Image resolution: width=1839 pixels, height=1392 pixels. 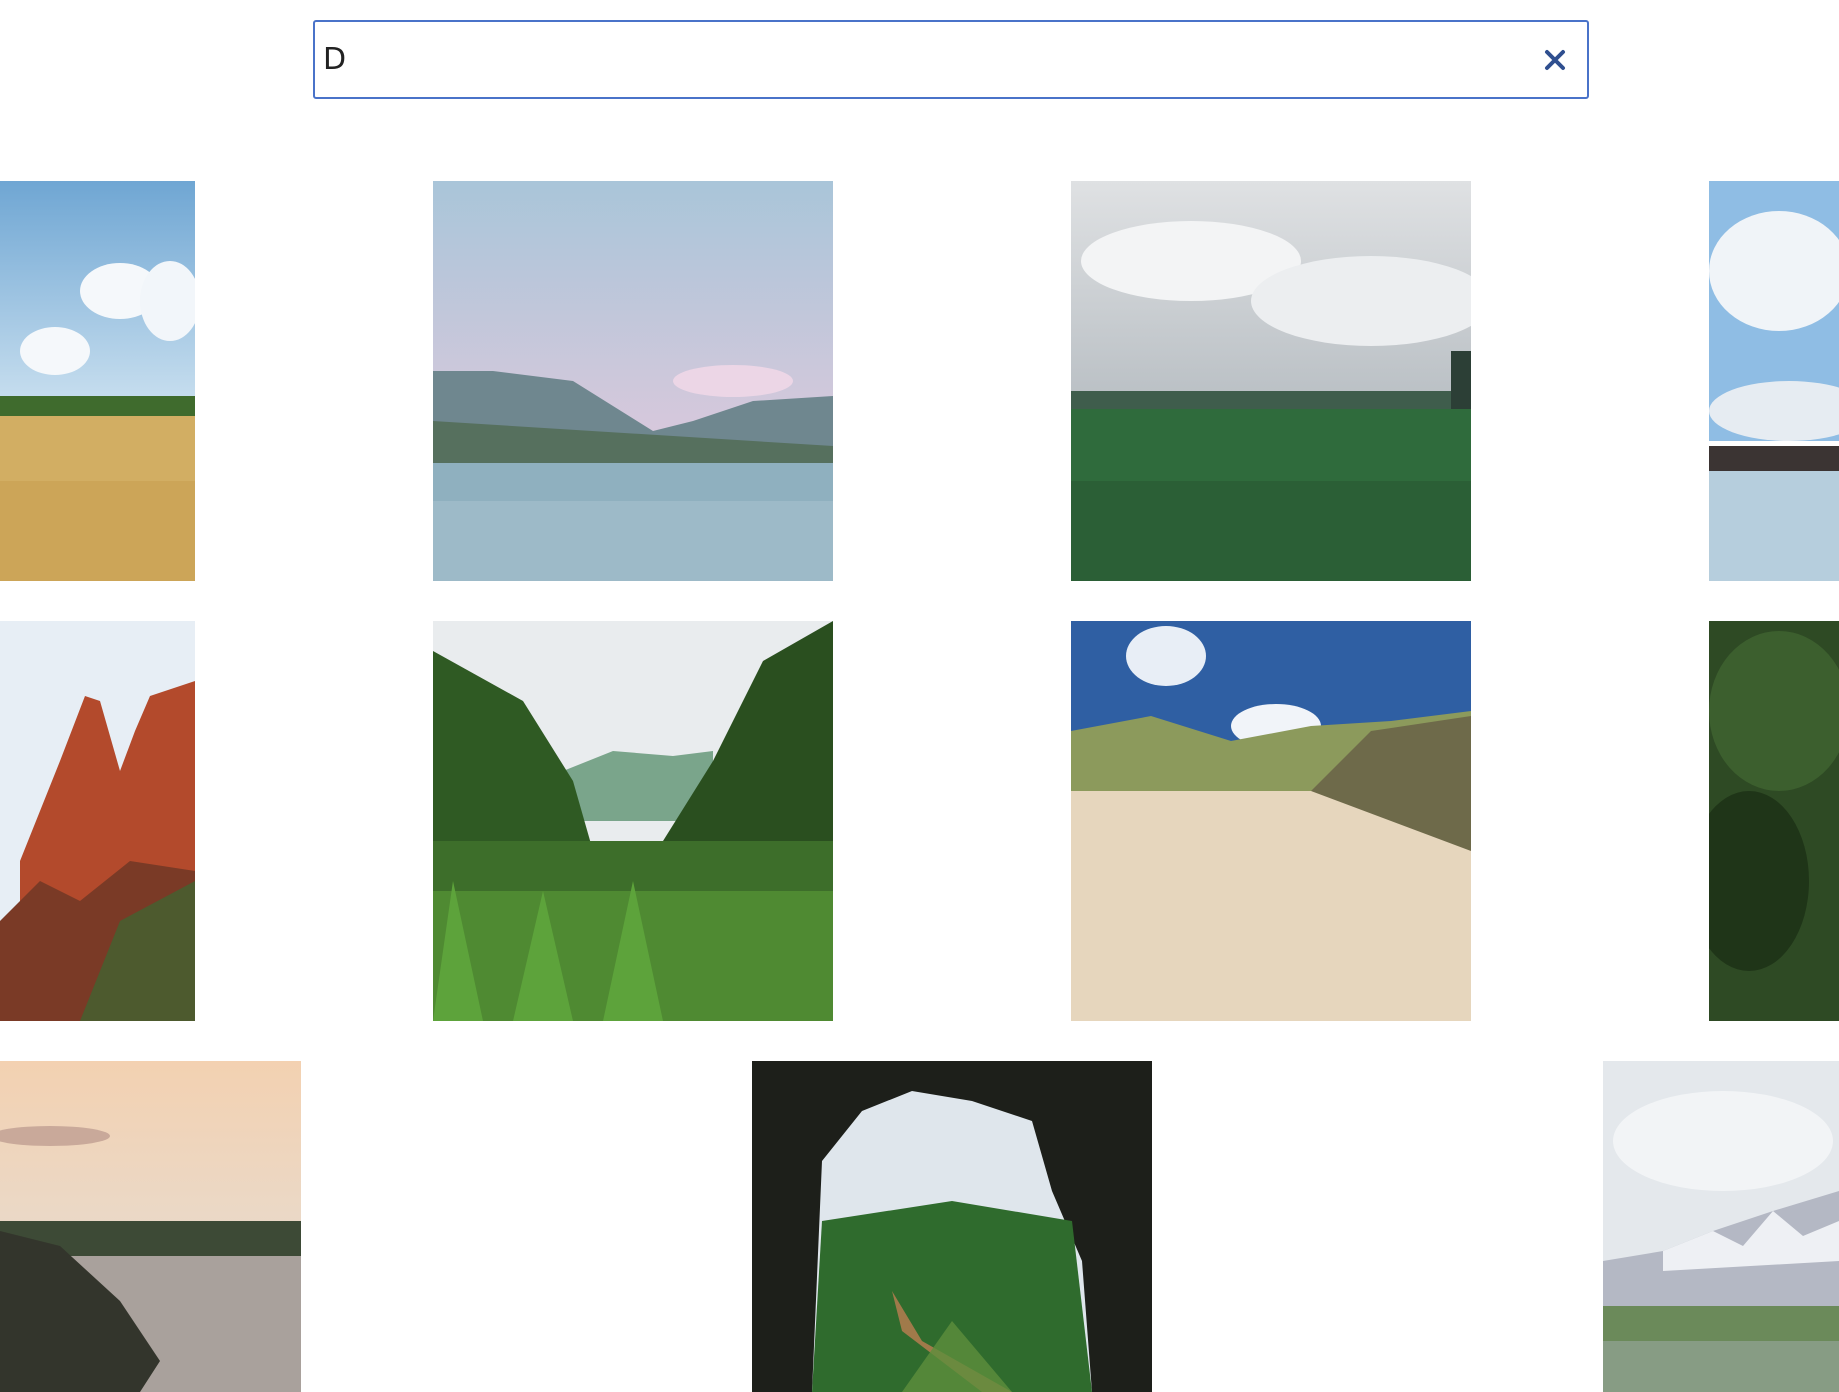 I want to click on gallery-image-dark-forest, so click(x=1774, y=821).